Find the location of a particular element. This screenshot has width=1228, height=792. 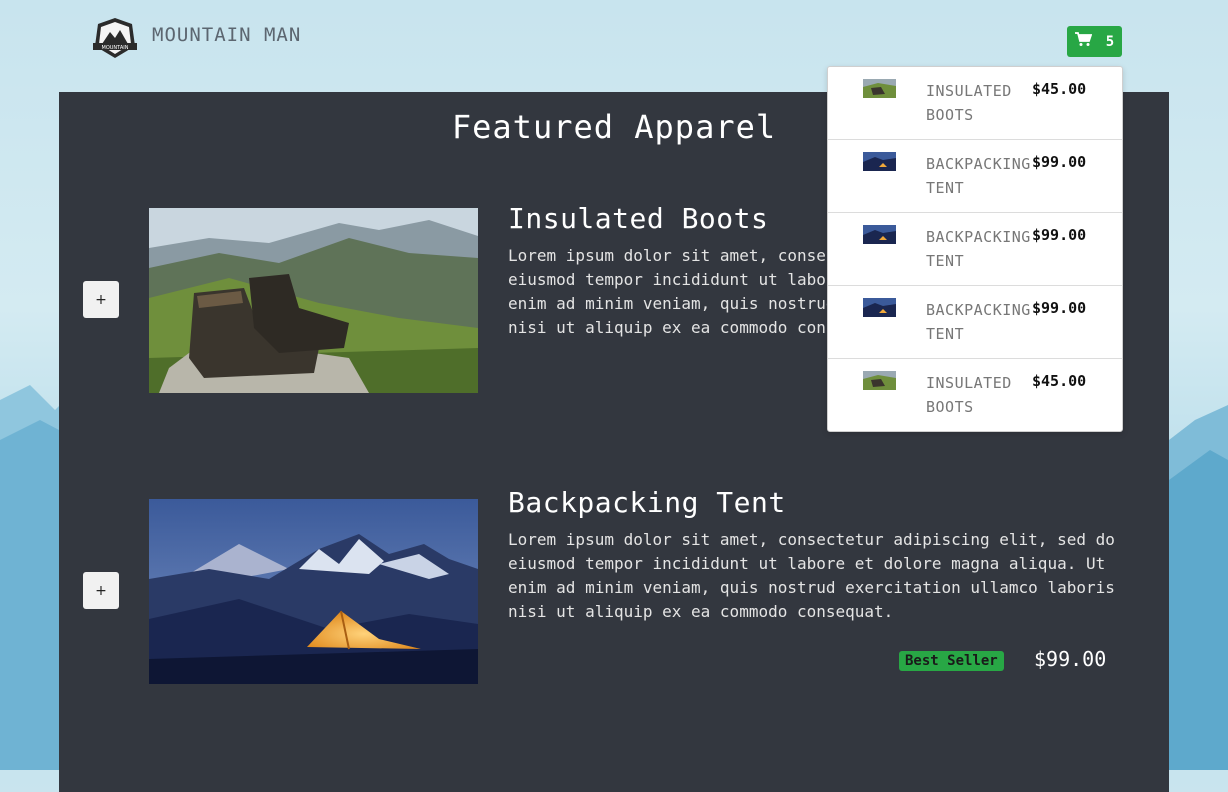

product-image-tent is located at coordinates (313, 591).